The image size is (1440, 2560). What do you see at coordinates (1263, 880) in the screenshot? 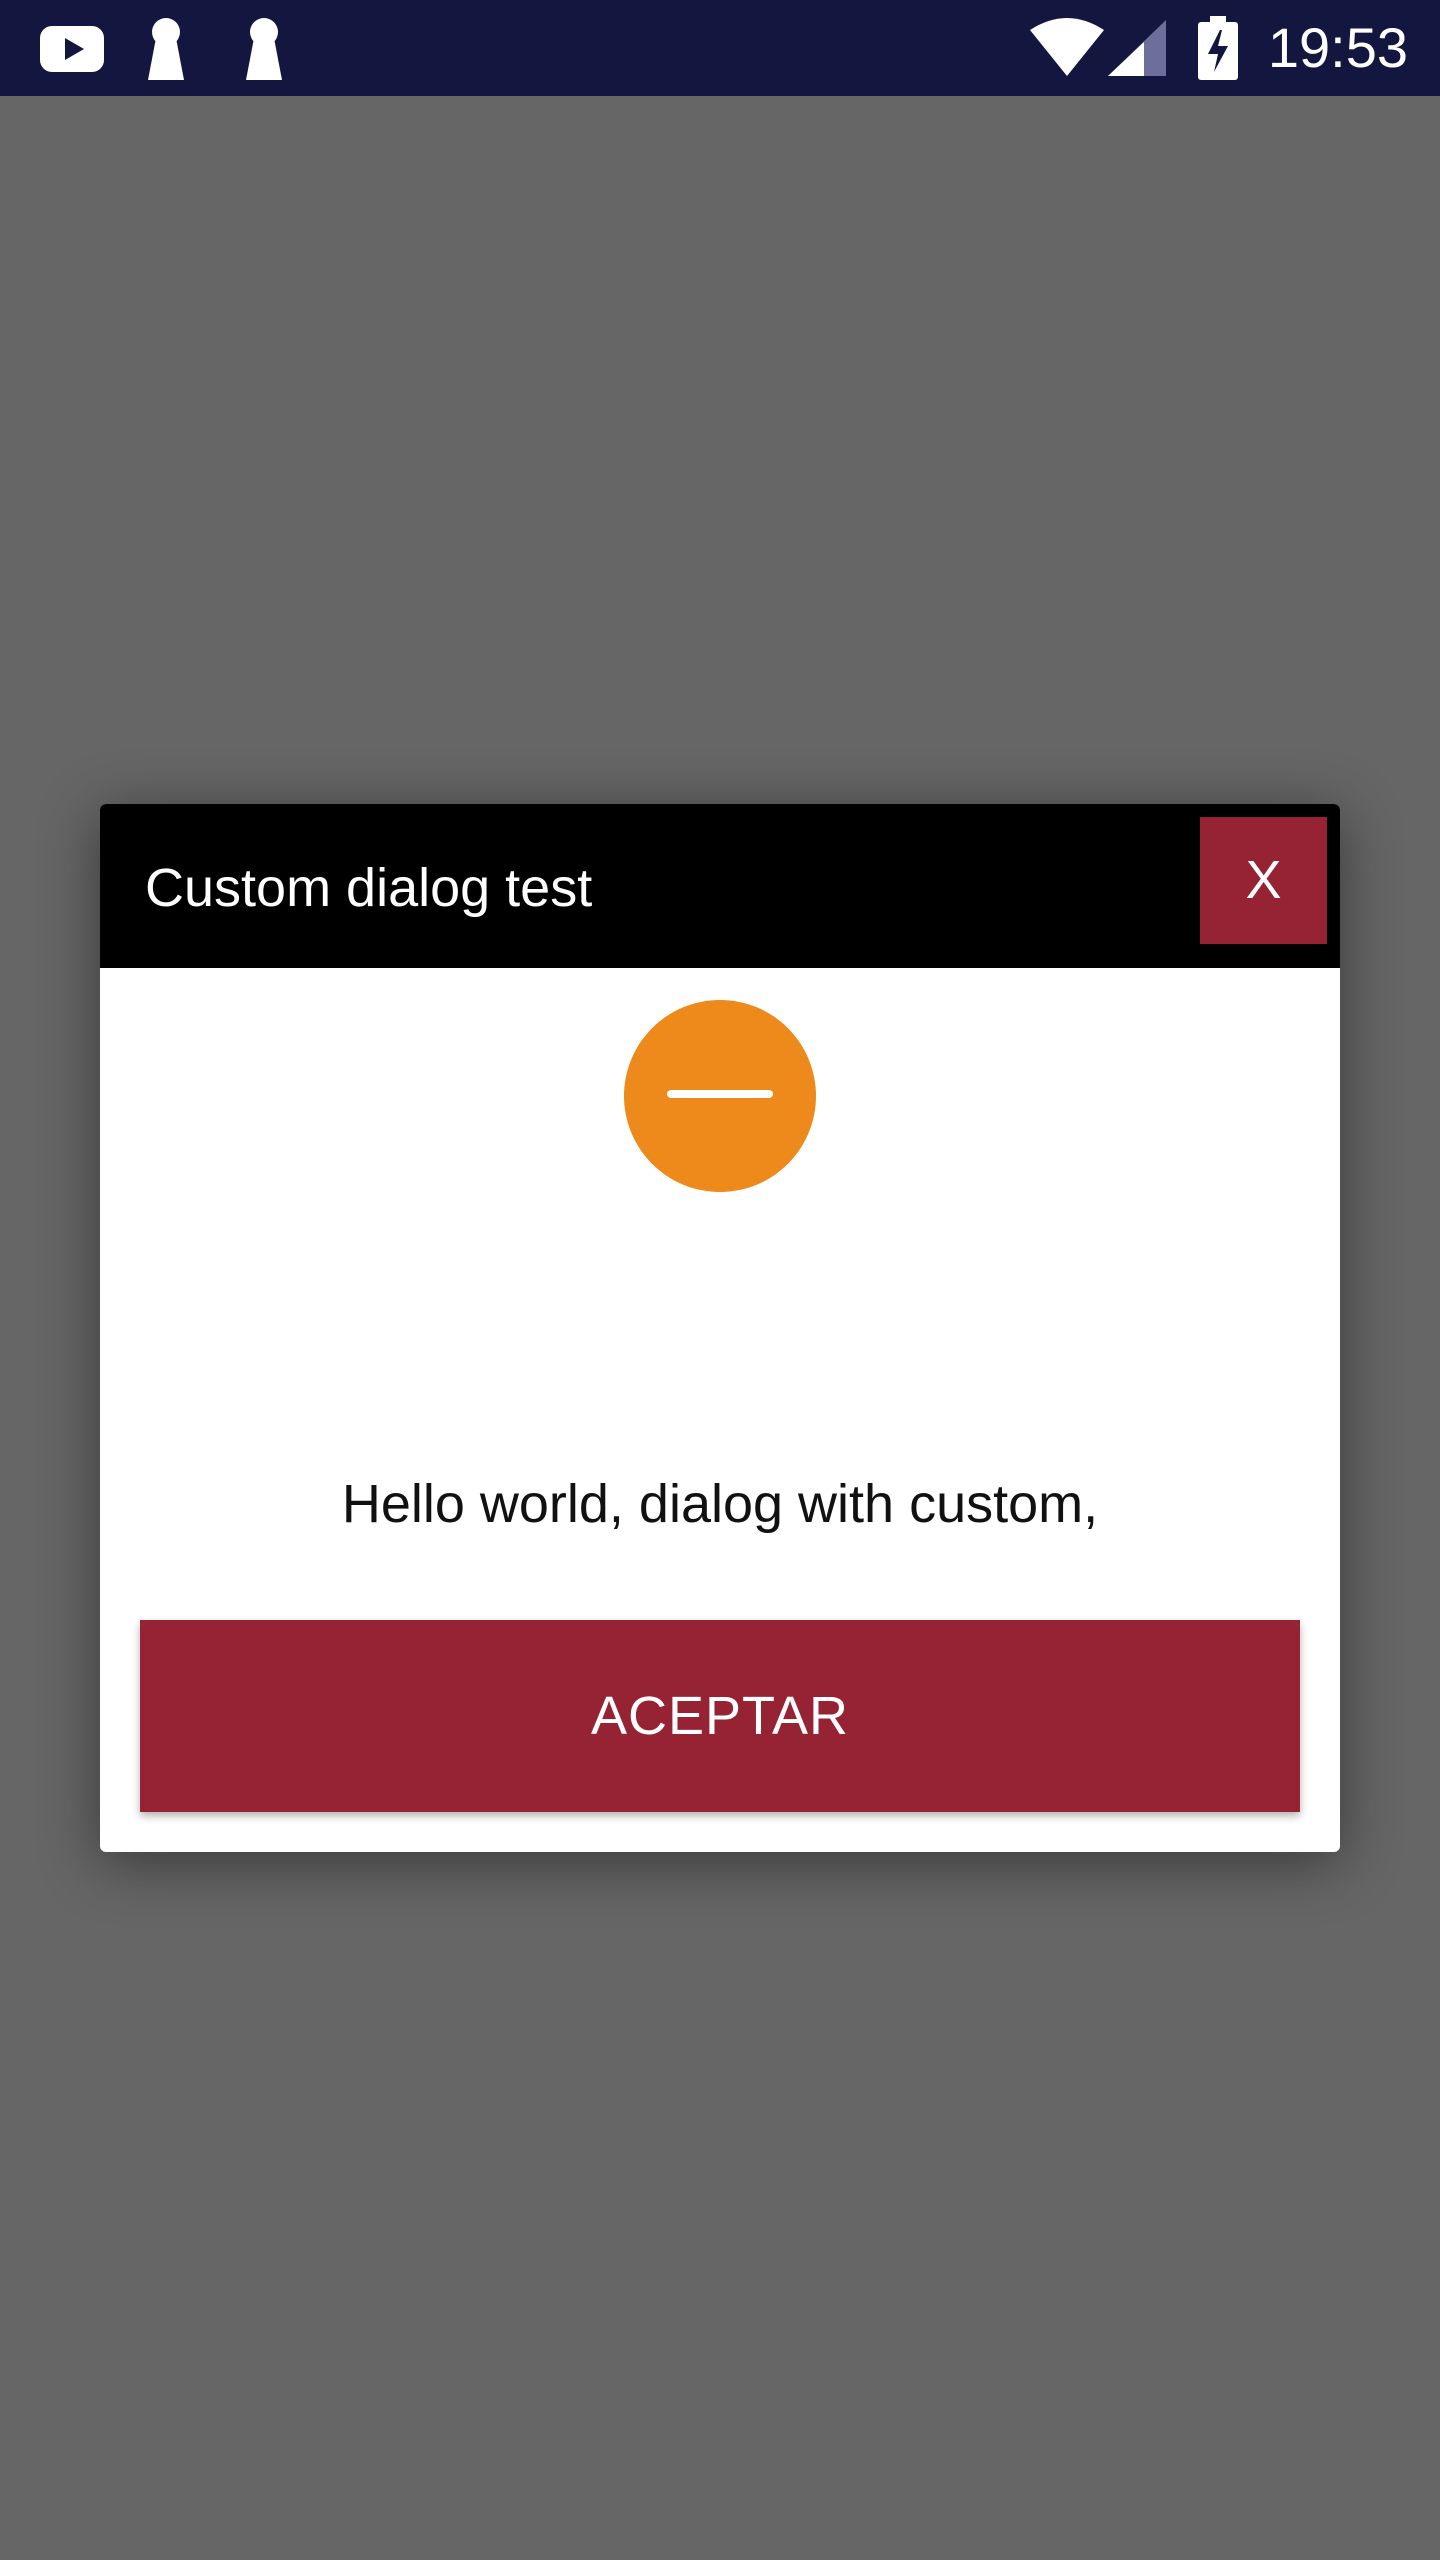
I see `close-button: X` at bounding box center [1263, 880].